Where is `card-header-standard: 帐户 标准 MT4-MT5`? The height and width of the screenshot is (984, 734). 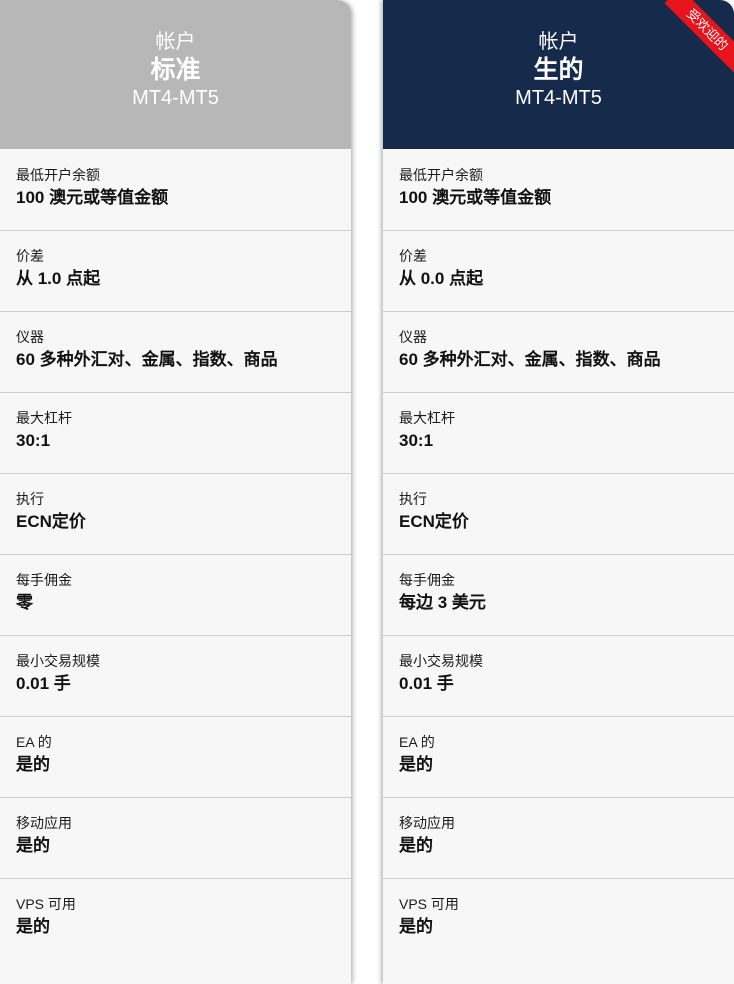
card-header-standard: 帐户 标准 MT4-MT5 is located at coordinates (175, 74).